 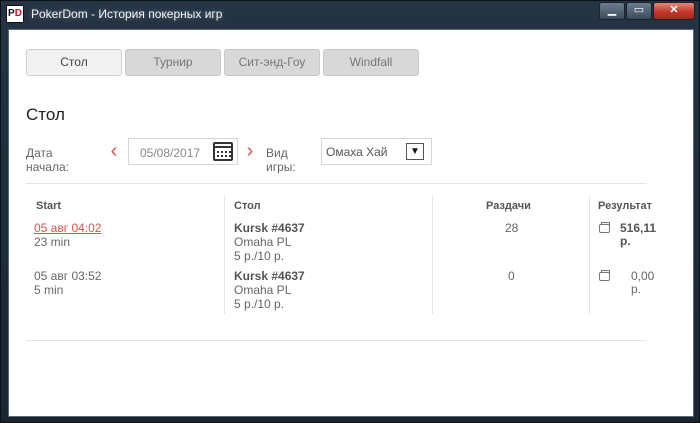 I want to click on tab-windfall: Windfall, so click(x=371, y=62).